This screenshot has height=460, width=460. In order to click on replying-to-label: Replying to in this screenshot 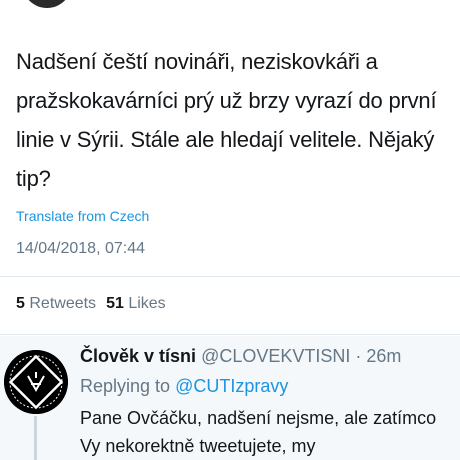, I will do `click(125, 386)`.